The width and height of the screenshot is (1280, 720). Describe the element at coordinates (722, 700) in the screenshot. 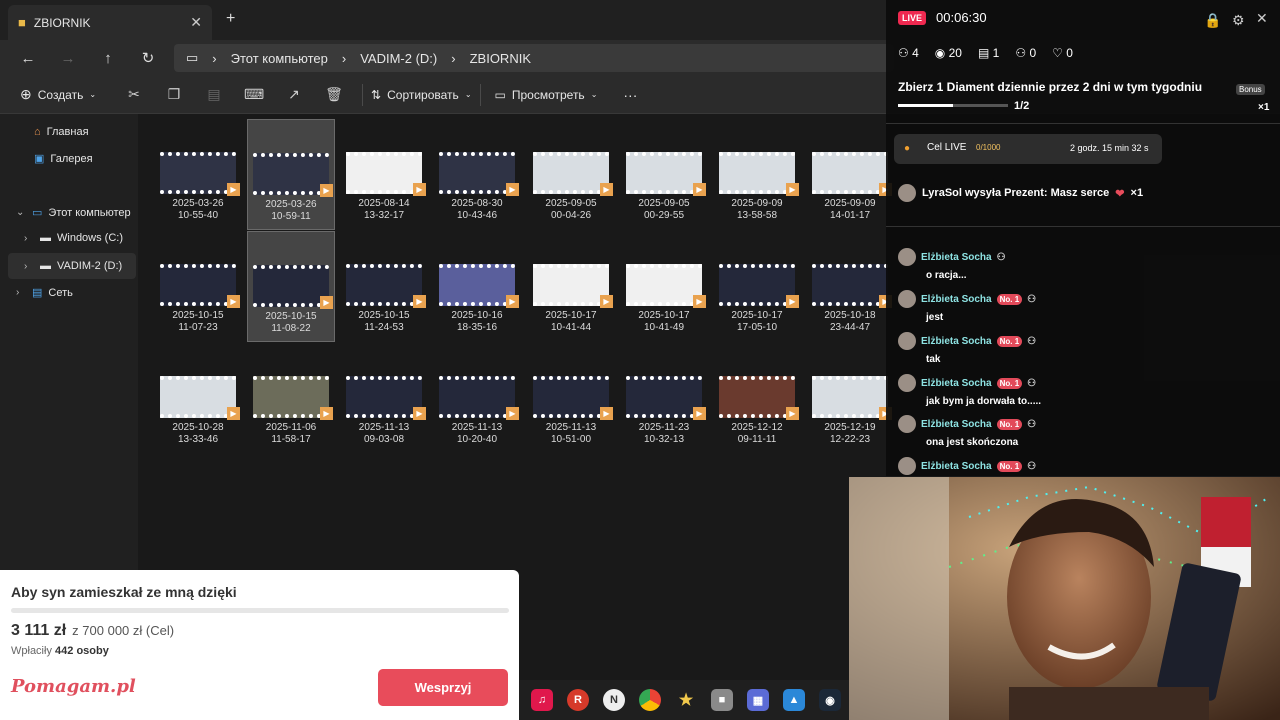

I see `box-icon: ■` at that location.